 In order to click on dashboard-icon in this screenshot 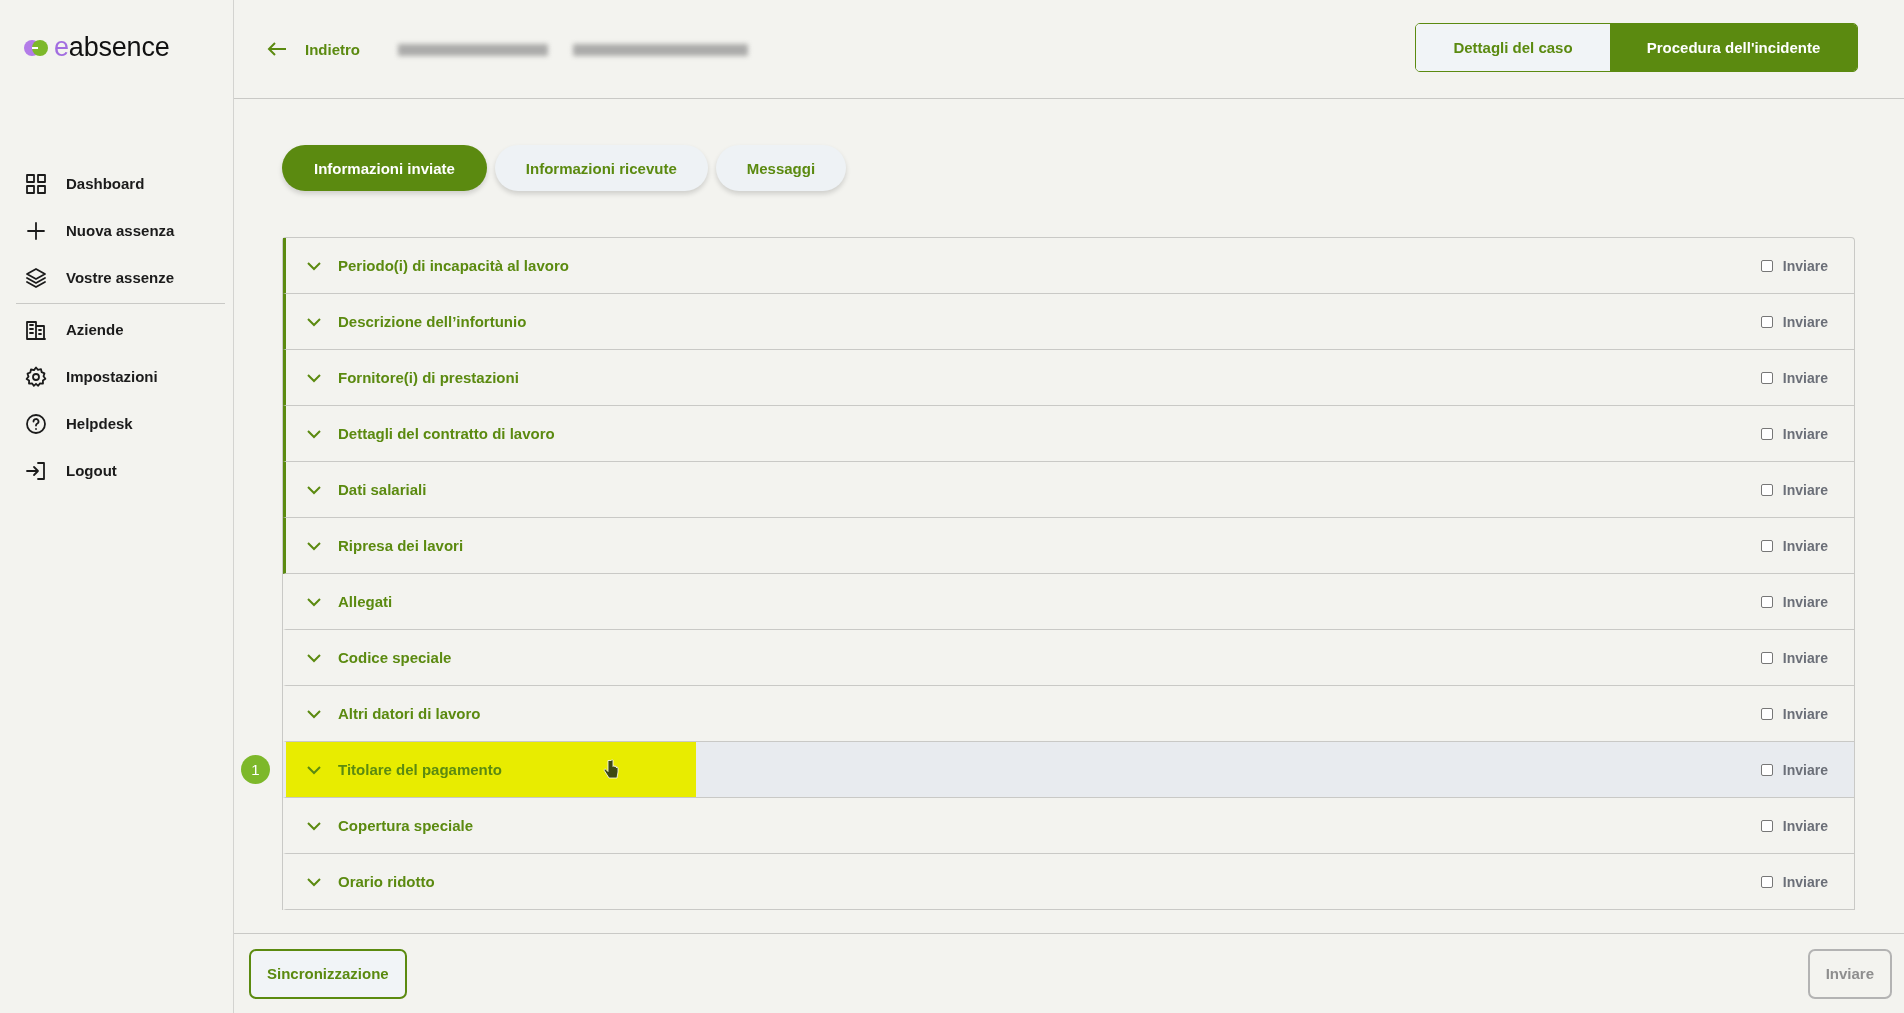, I will do `click(36, 183)`.